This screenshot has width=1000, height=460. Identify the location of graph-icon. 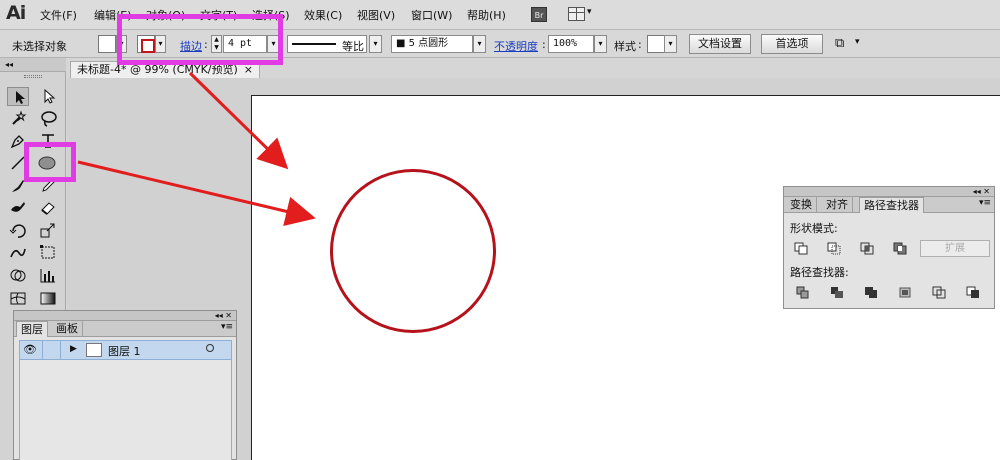
(47, 276).